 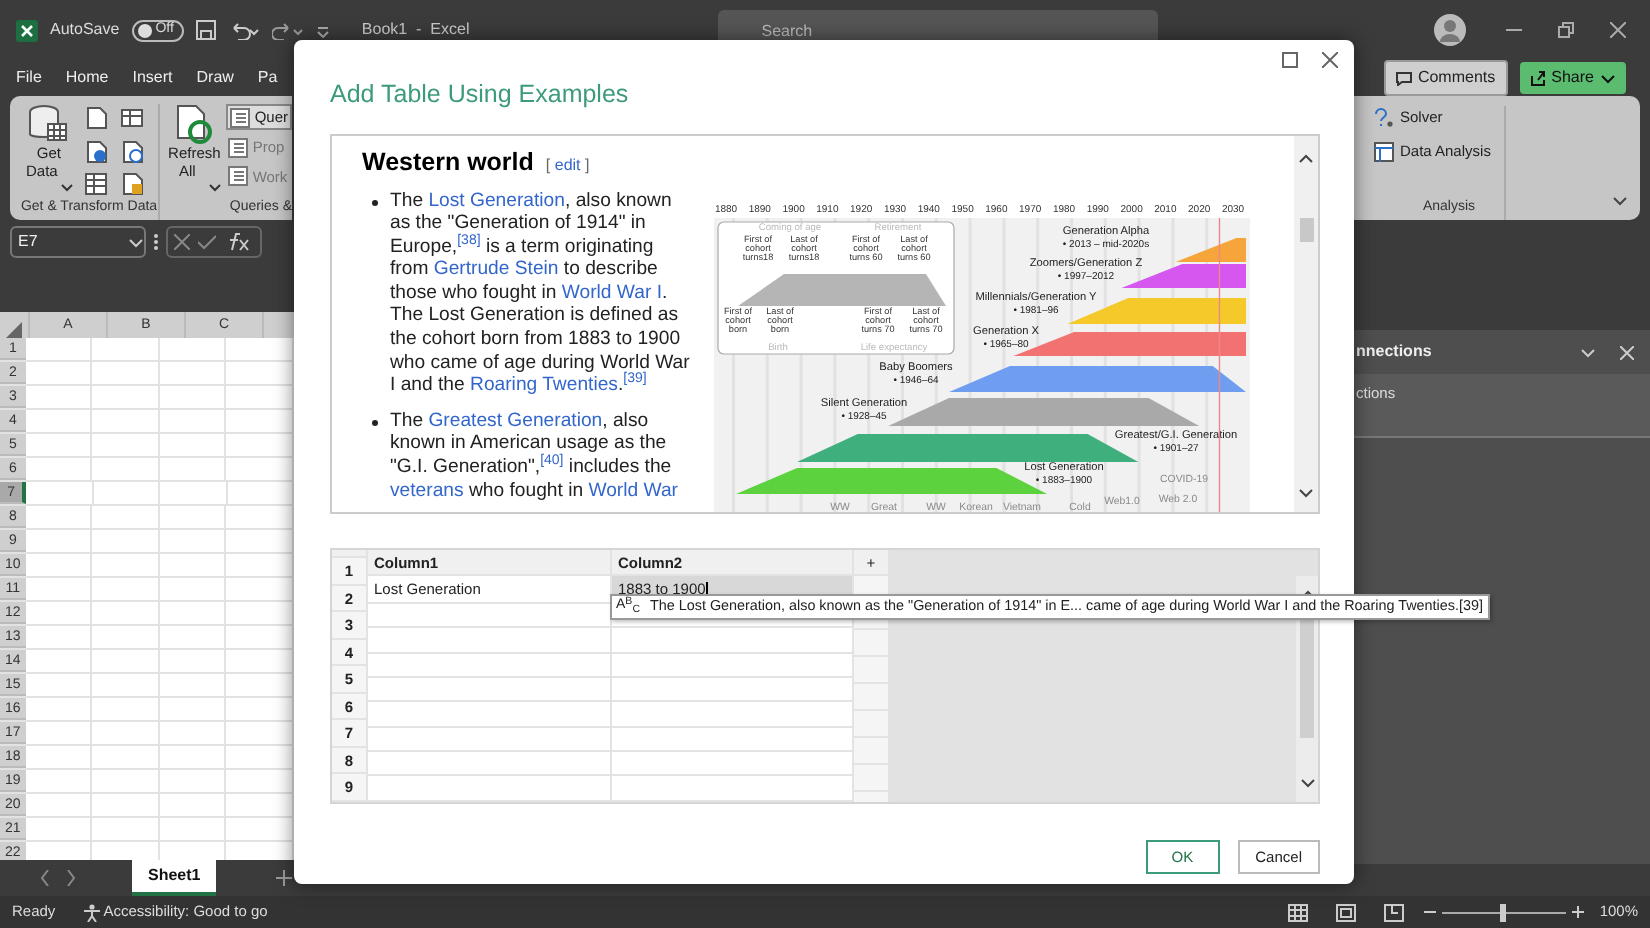 What do you see at coordinates (567, 164) in the screenshot?
I see `edit-link: edit` at bounding box center [567, 164].